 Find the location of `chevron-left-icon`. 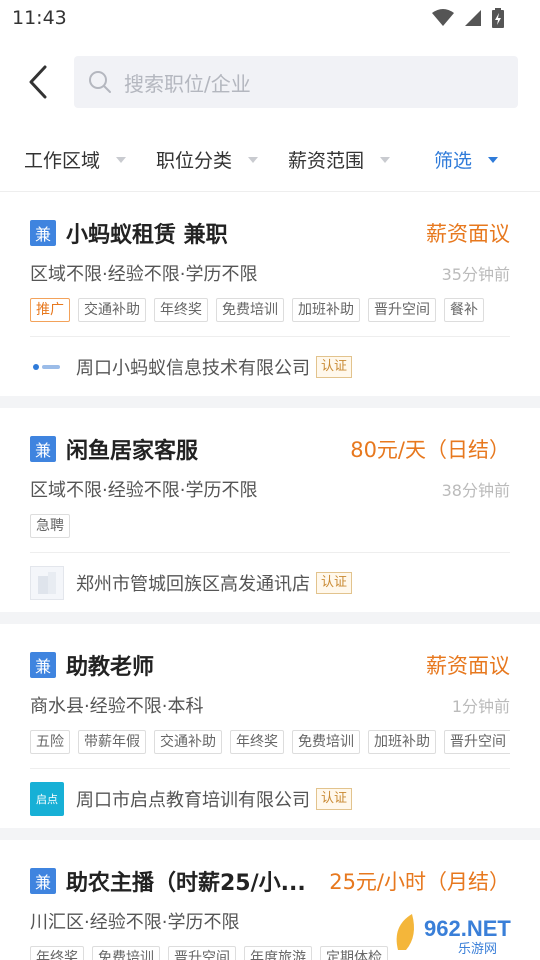

chevron-left-icon is located at coordinates (38, 82).